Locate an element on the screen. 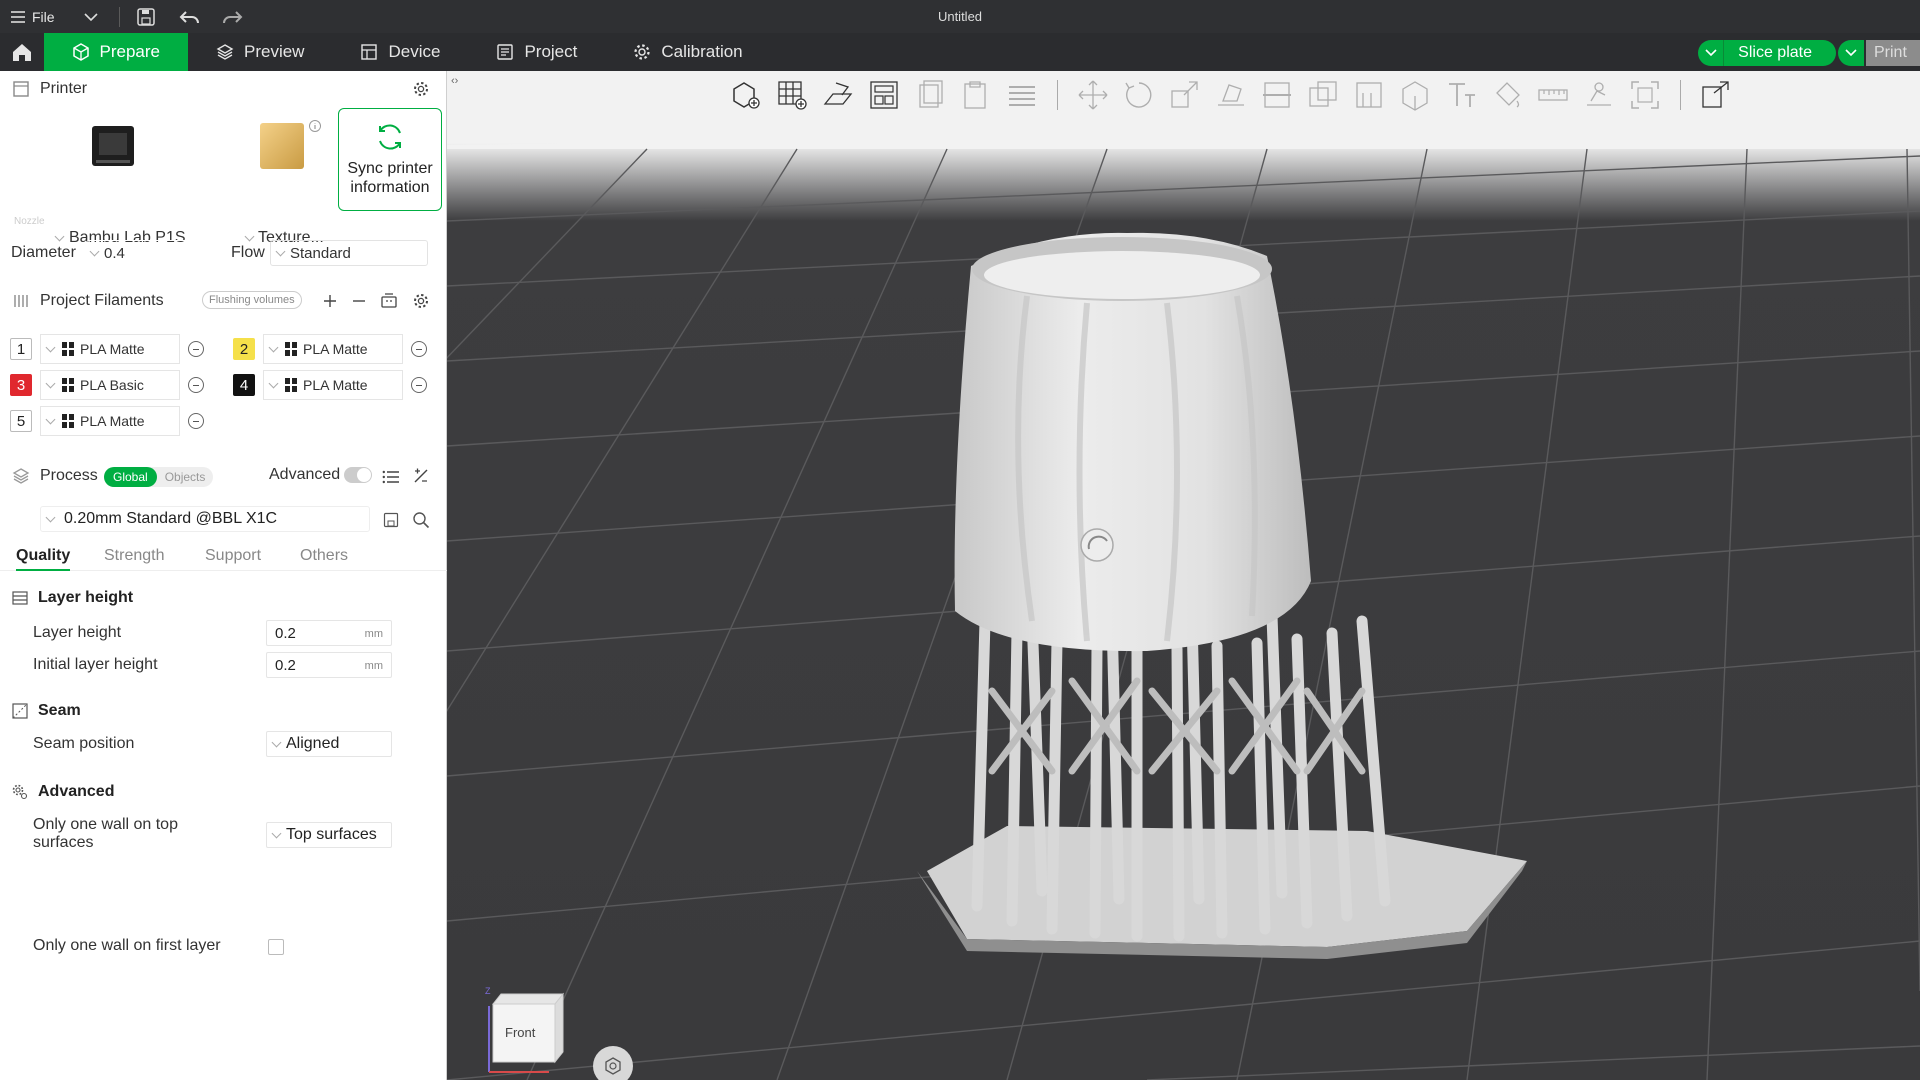 This screenshot has height=1080, width=1920. text-icon is located at coordinates (1462, 95).